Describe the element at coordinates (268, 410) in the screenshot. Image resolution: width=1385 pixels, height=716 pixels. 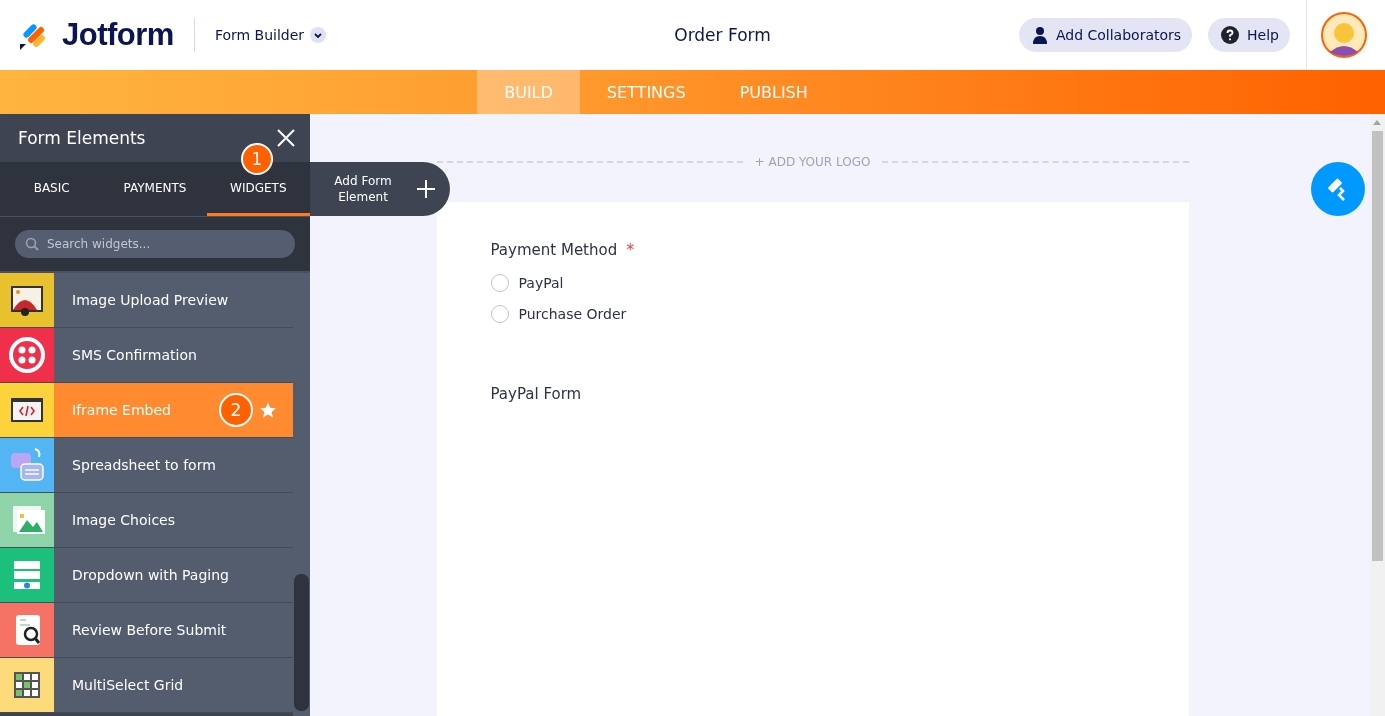
I see `star-icon` at that location.